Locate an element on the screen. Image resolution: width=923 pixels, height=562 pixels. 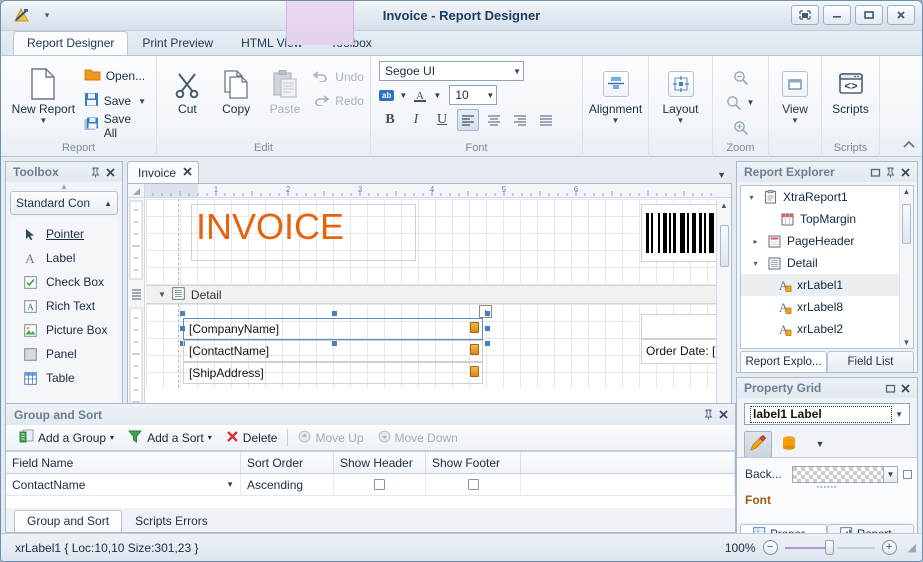
cell-field-name: ContactName ▼ is located at coordinates (123, 484).